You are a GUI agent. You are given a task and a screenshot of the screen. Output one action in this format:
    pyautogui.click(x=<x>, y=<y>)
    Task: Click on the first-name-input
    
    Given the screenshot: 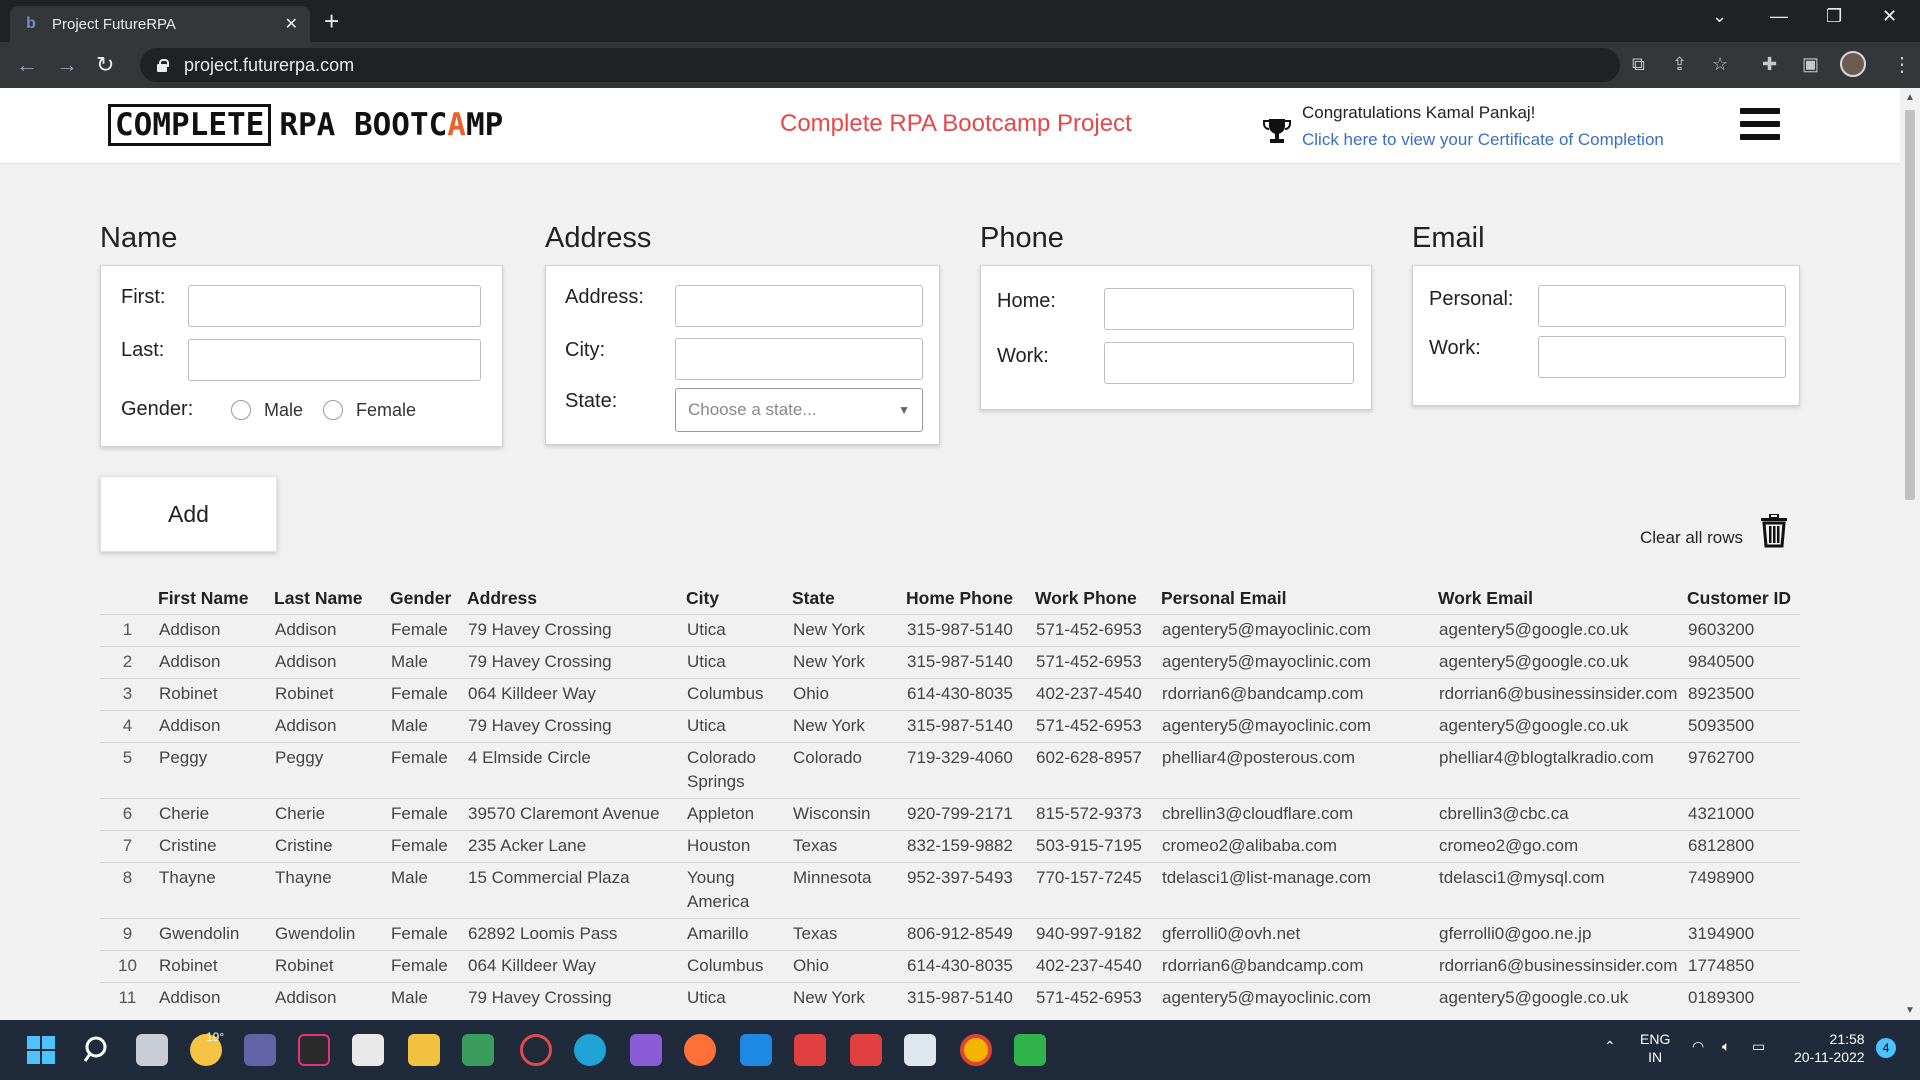 What is the action you would take?
    pyautogui.click(x=334, y=306)
    